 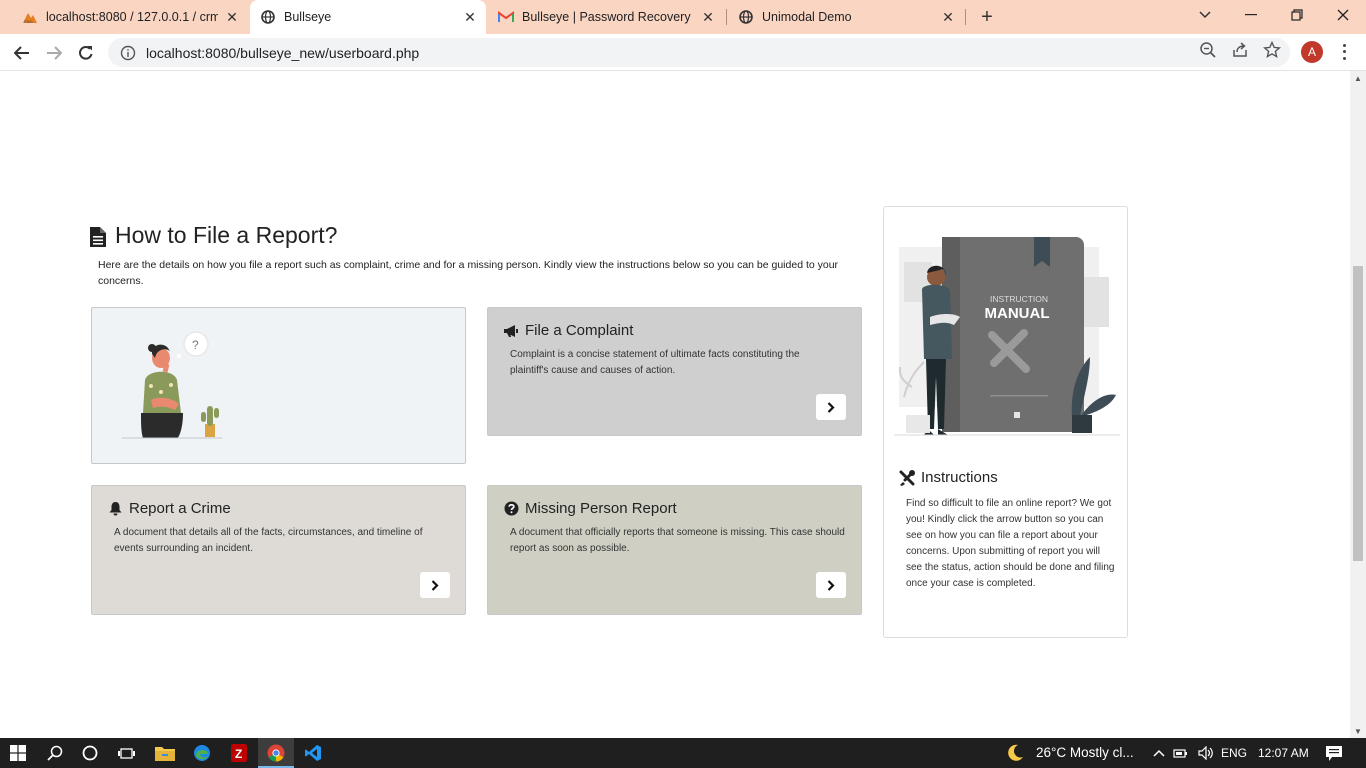 I want to click on zoom-icon, so click(x=1208, y=50).